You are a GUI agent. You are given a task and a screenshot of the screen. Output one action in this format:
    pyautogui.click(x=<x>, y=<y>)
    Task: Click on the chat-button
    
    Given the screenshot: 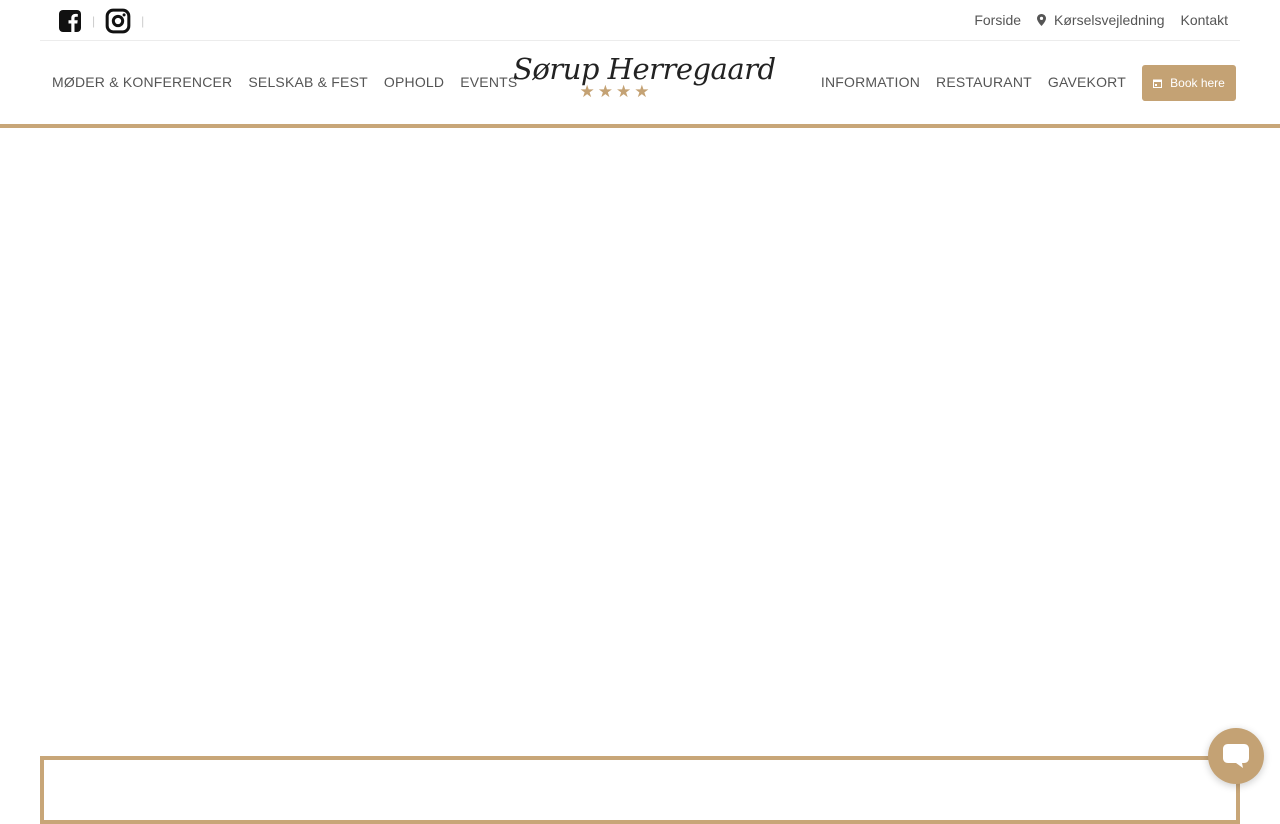 What is the action you would take?
    pyautogui.click(x=1236, y=756)
    